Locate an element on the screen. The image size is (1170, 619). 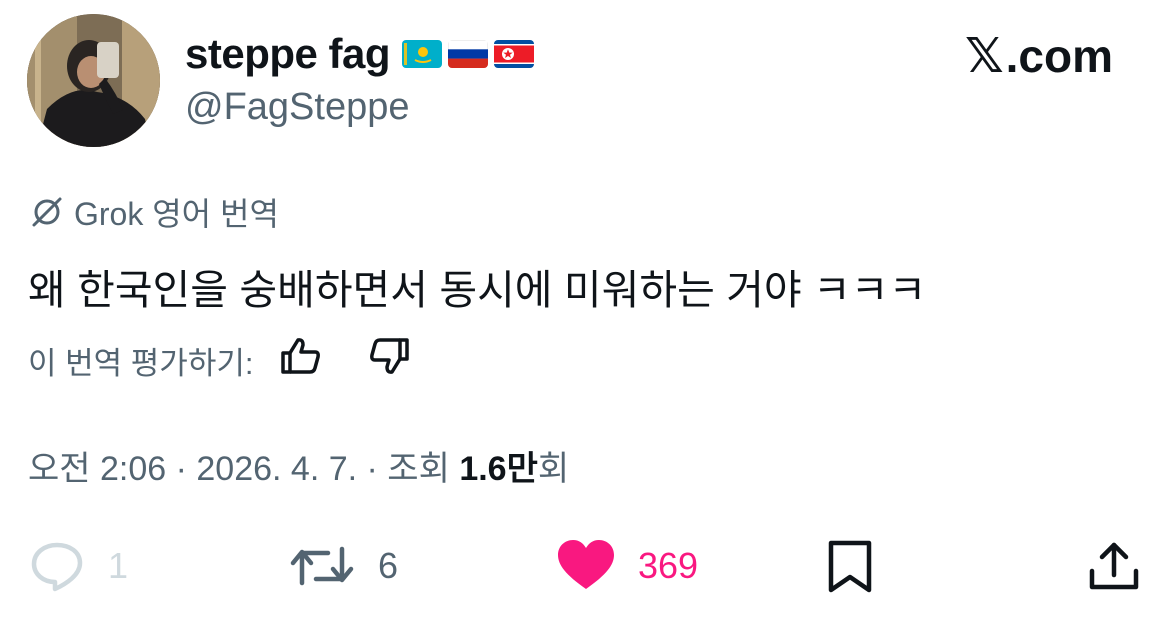
reply-count: 1 is located at coordinates (118, 565).